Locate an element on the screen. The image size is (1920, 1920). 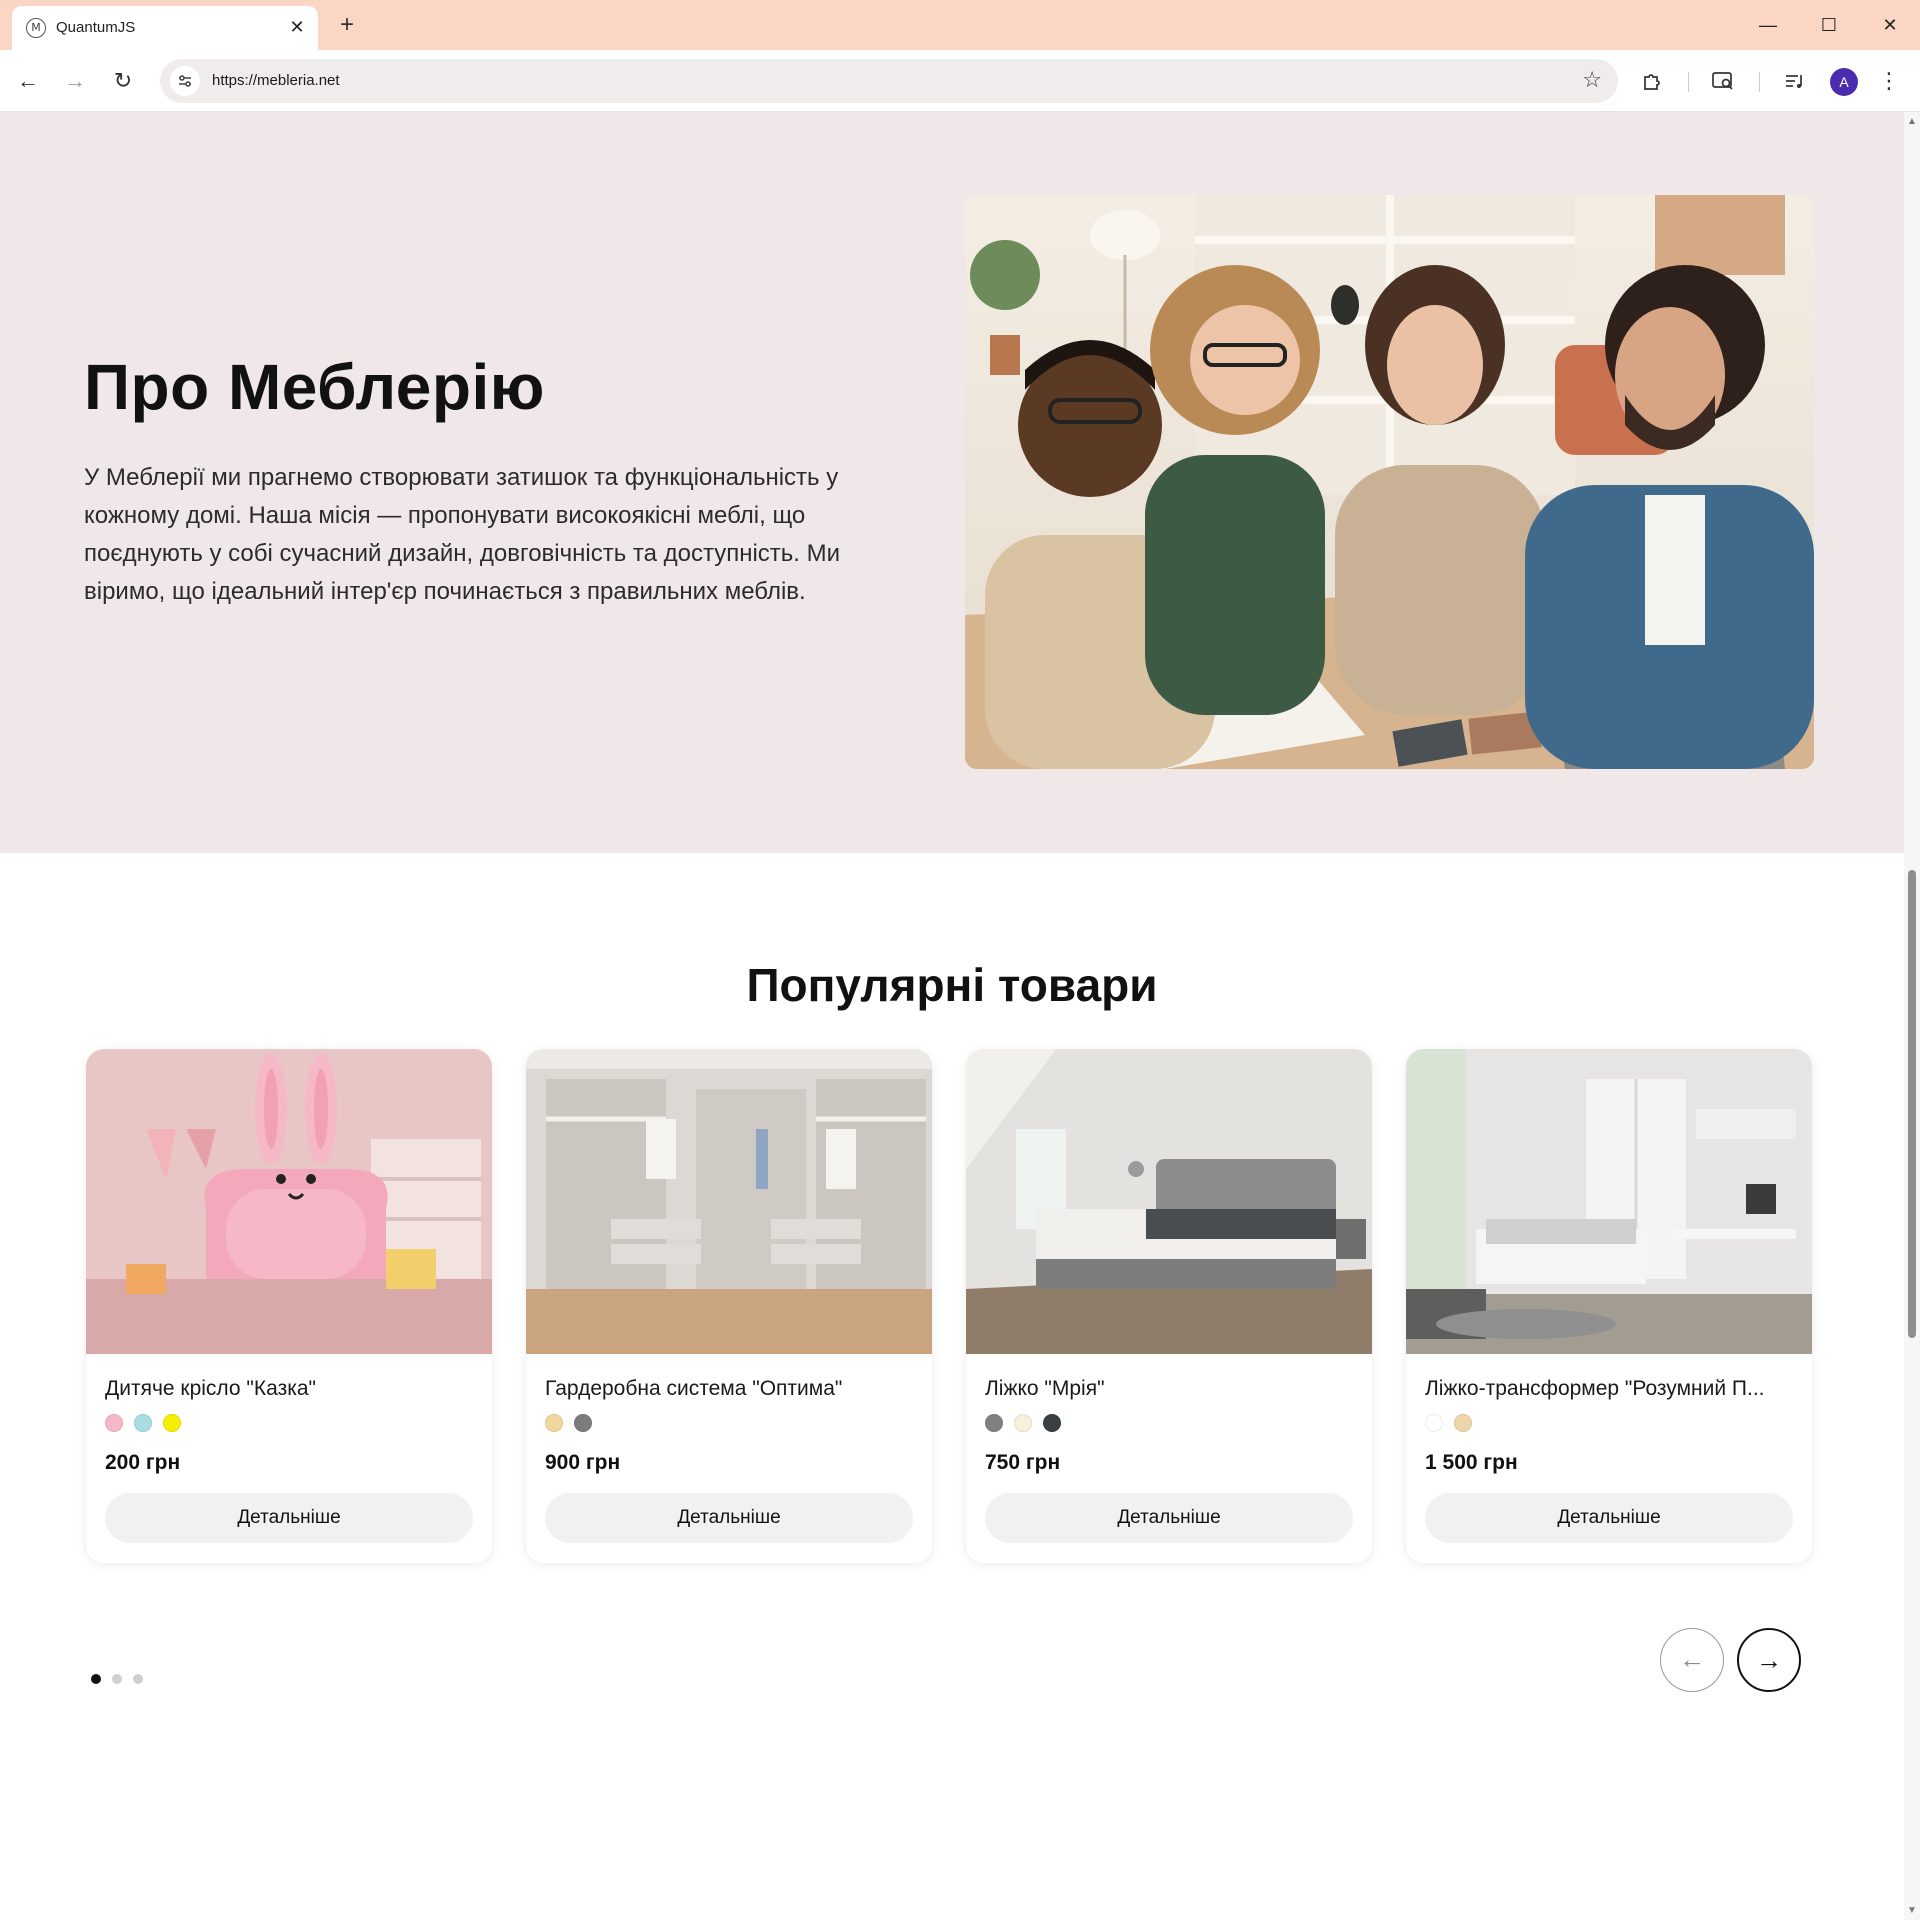
carousel-prev-button: ← is located at coordinates (1692, 1660).